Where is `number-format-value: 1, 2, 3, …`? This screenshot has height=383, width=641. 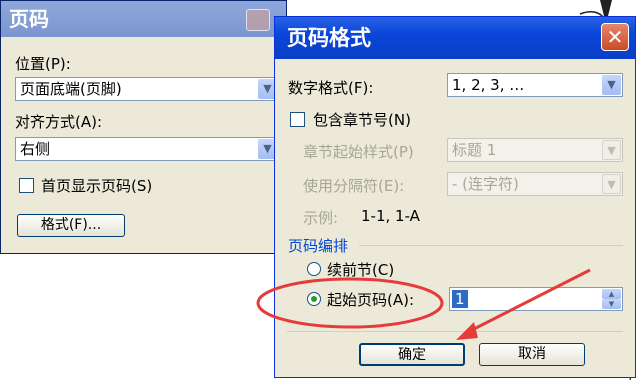 number-format-value: 1, 2, 3, … is located at coordinates (488, 85).